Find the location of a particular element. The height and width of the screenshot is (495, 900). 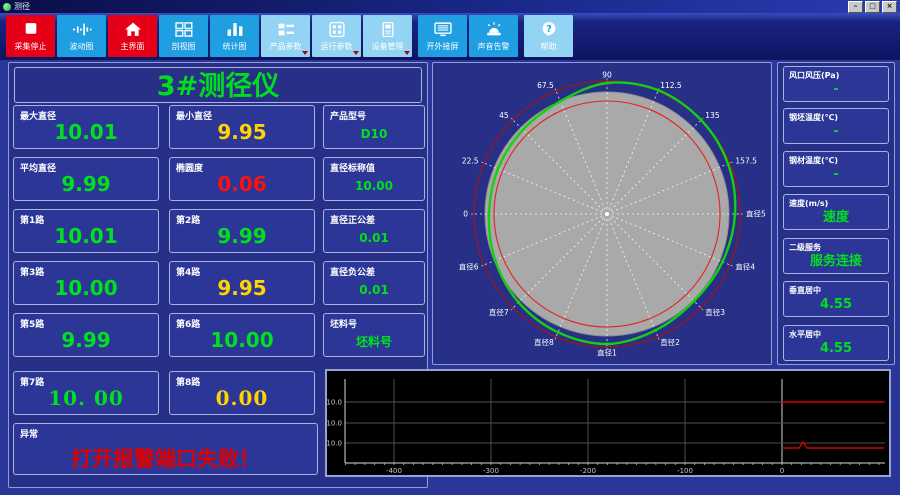

toolbar-button-label: 声音告警 is located at coordinates (493, 46).